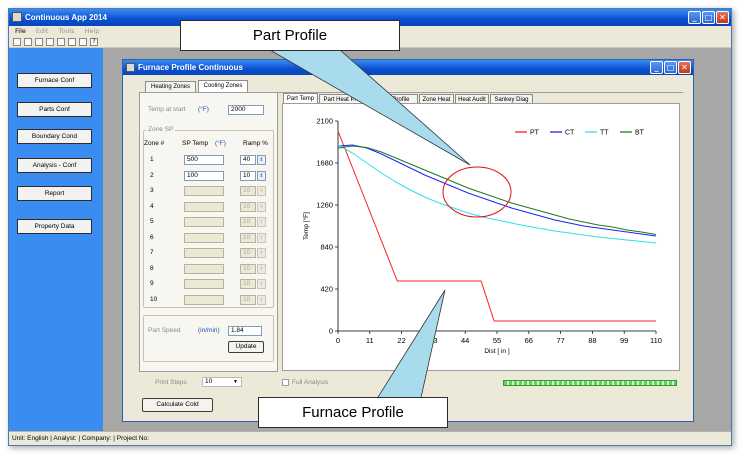  What do you see at coordinates (204, 160) in the screenshot?
I see `zone-sp-temp-input: 500` at bounding box center [204, 160].